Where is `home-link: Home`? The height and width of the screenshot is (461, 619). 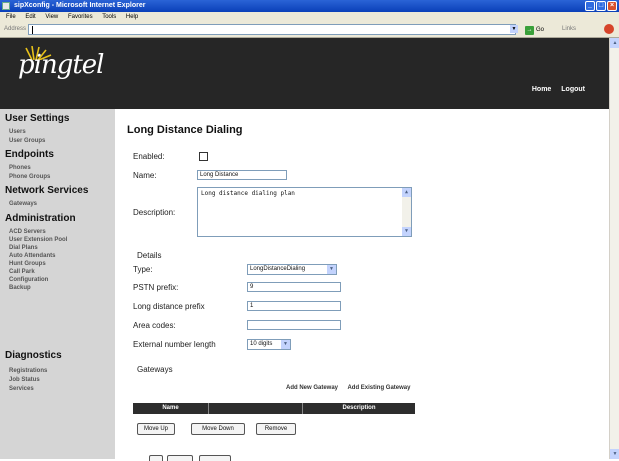
home-link: Home is located at coordinates (541, 89).